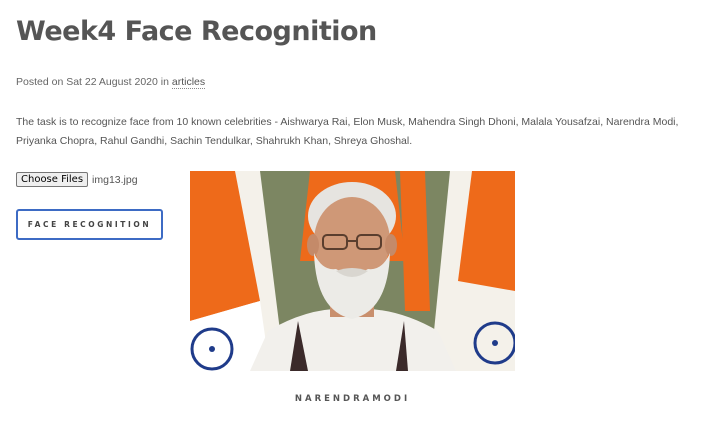 The width and height of the screenshot is (703, 439). What do you see at coordinates (196, 31) in the screenshot?
I see `page-title: Week4 Face Recognition` at bounding box center [196, 31].